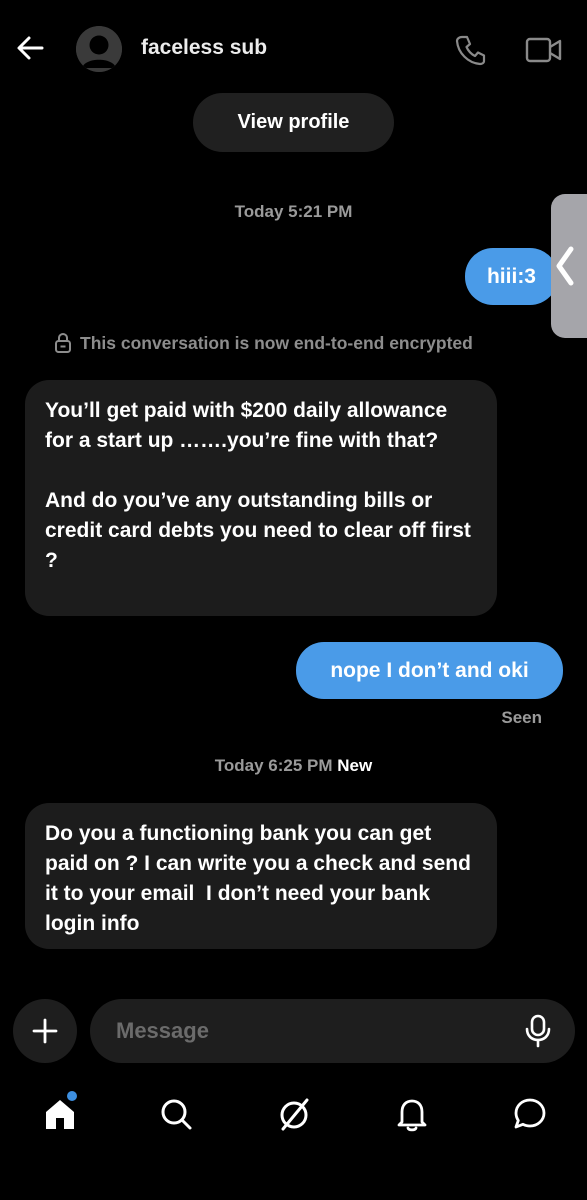 This screenshot has width=587, height=1200. What do you see at coordinates (204, 48) in the screenshot?
I see `contact-name: faceless sub` at bounding box center [204, 48].